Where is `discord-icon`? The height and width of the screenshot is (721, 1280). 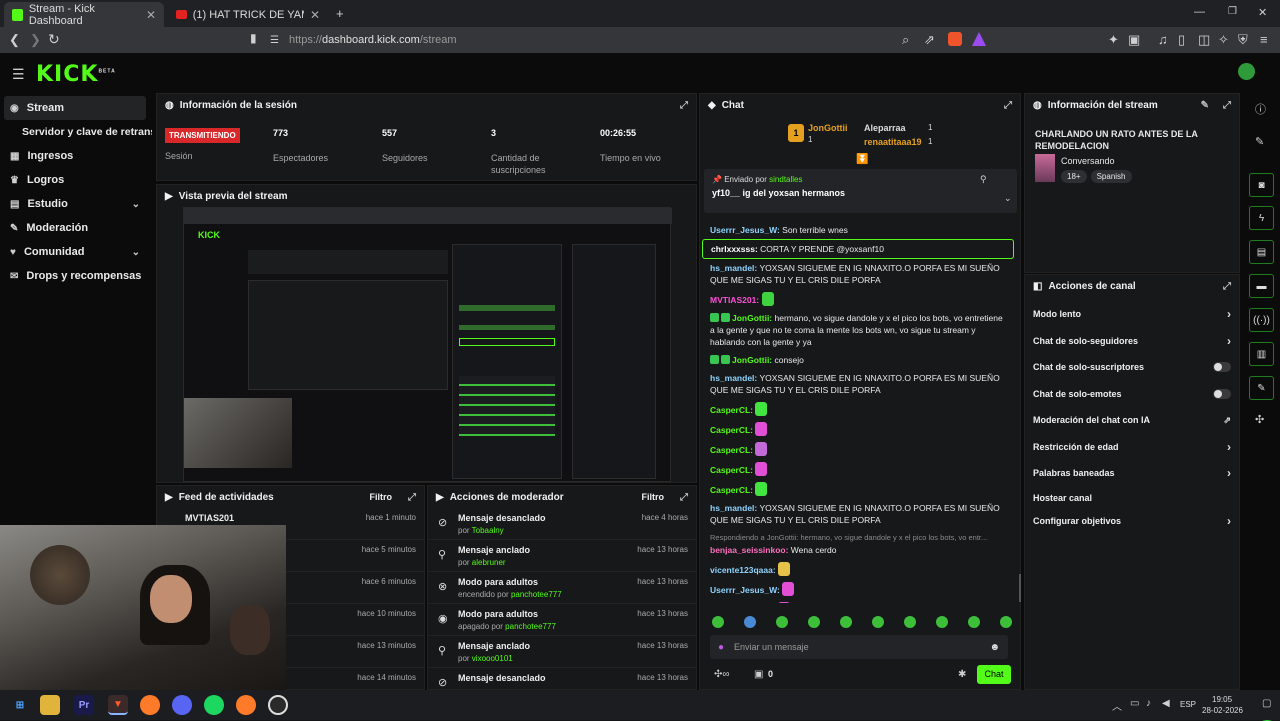
discord-icon is located at coordinates (182, 705).